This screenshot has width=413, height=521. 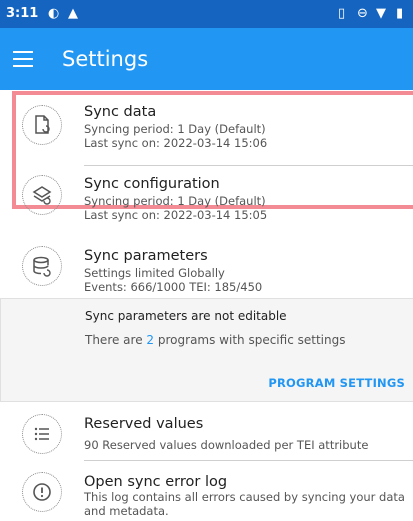 I want to click on dnd-icon: ⊖, so click(x=362, y=13).